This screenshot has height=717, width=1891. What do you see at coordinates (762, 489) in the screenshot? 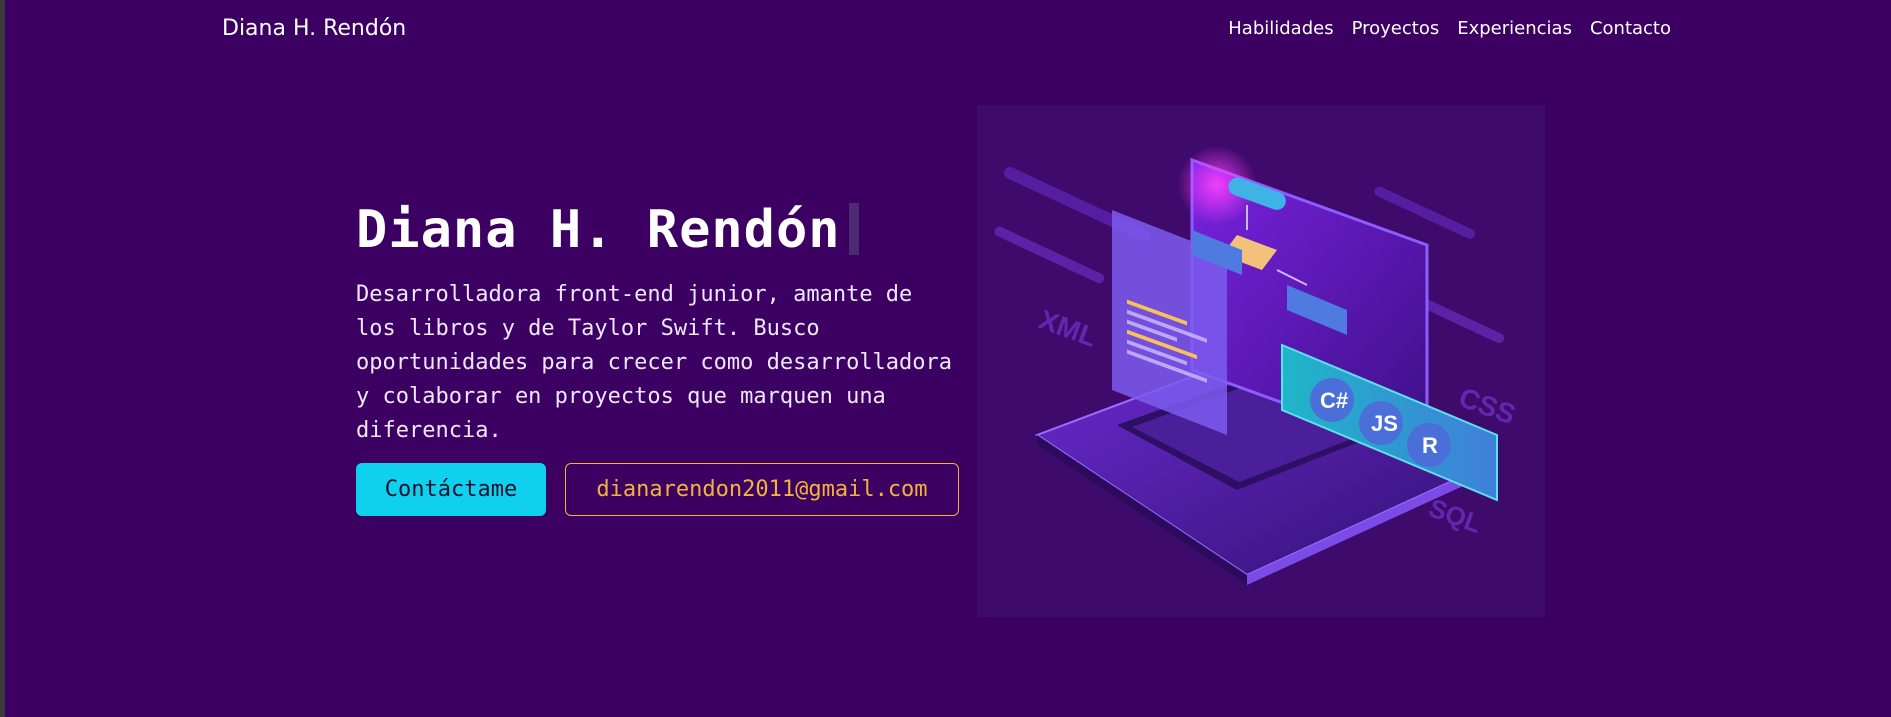
I see `email-button: dianarendon2011@gmail.com` at bounding box center [762, 489].